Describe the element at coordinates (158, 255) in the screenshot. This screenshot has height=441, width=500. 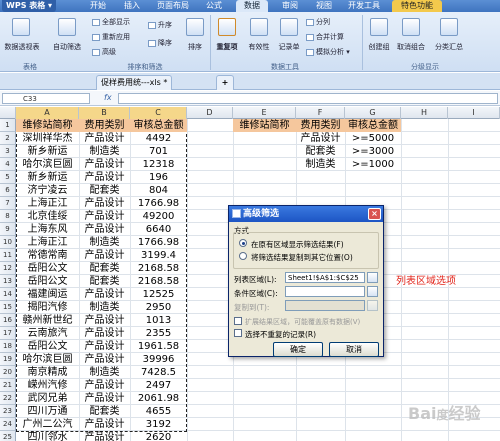
I see `table-cell: 3199.4` at that location.